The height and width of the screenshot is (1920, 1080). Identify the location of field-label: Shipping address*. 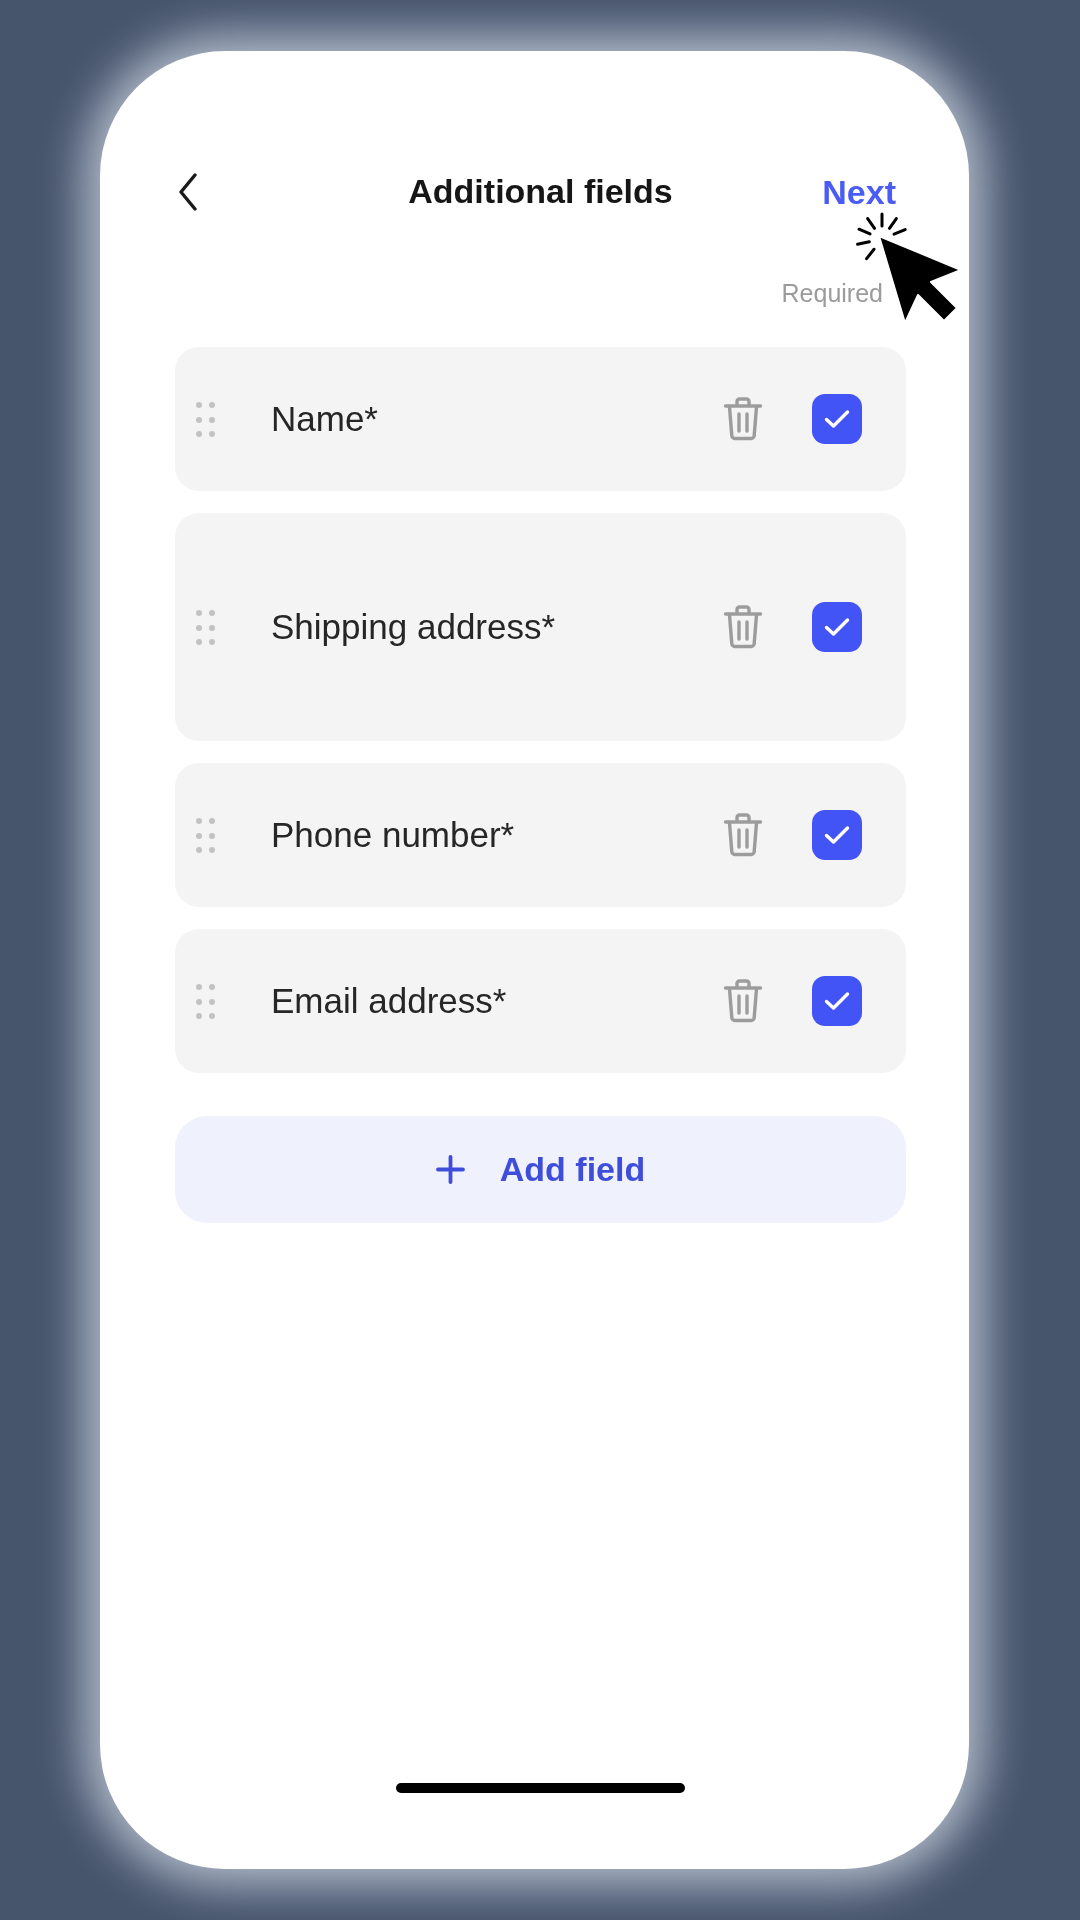
(414, 627).